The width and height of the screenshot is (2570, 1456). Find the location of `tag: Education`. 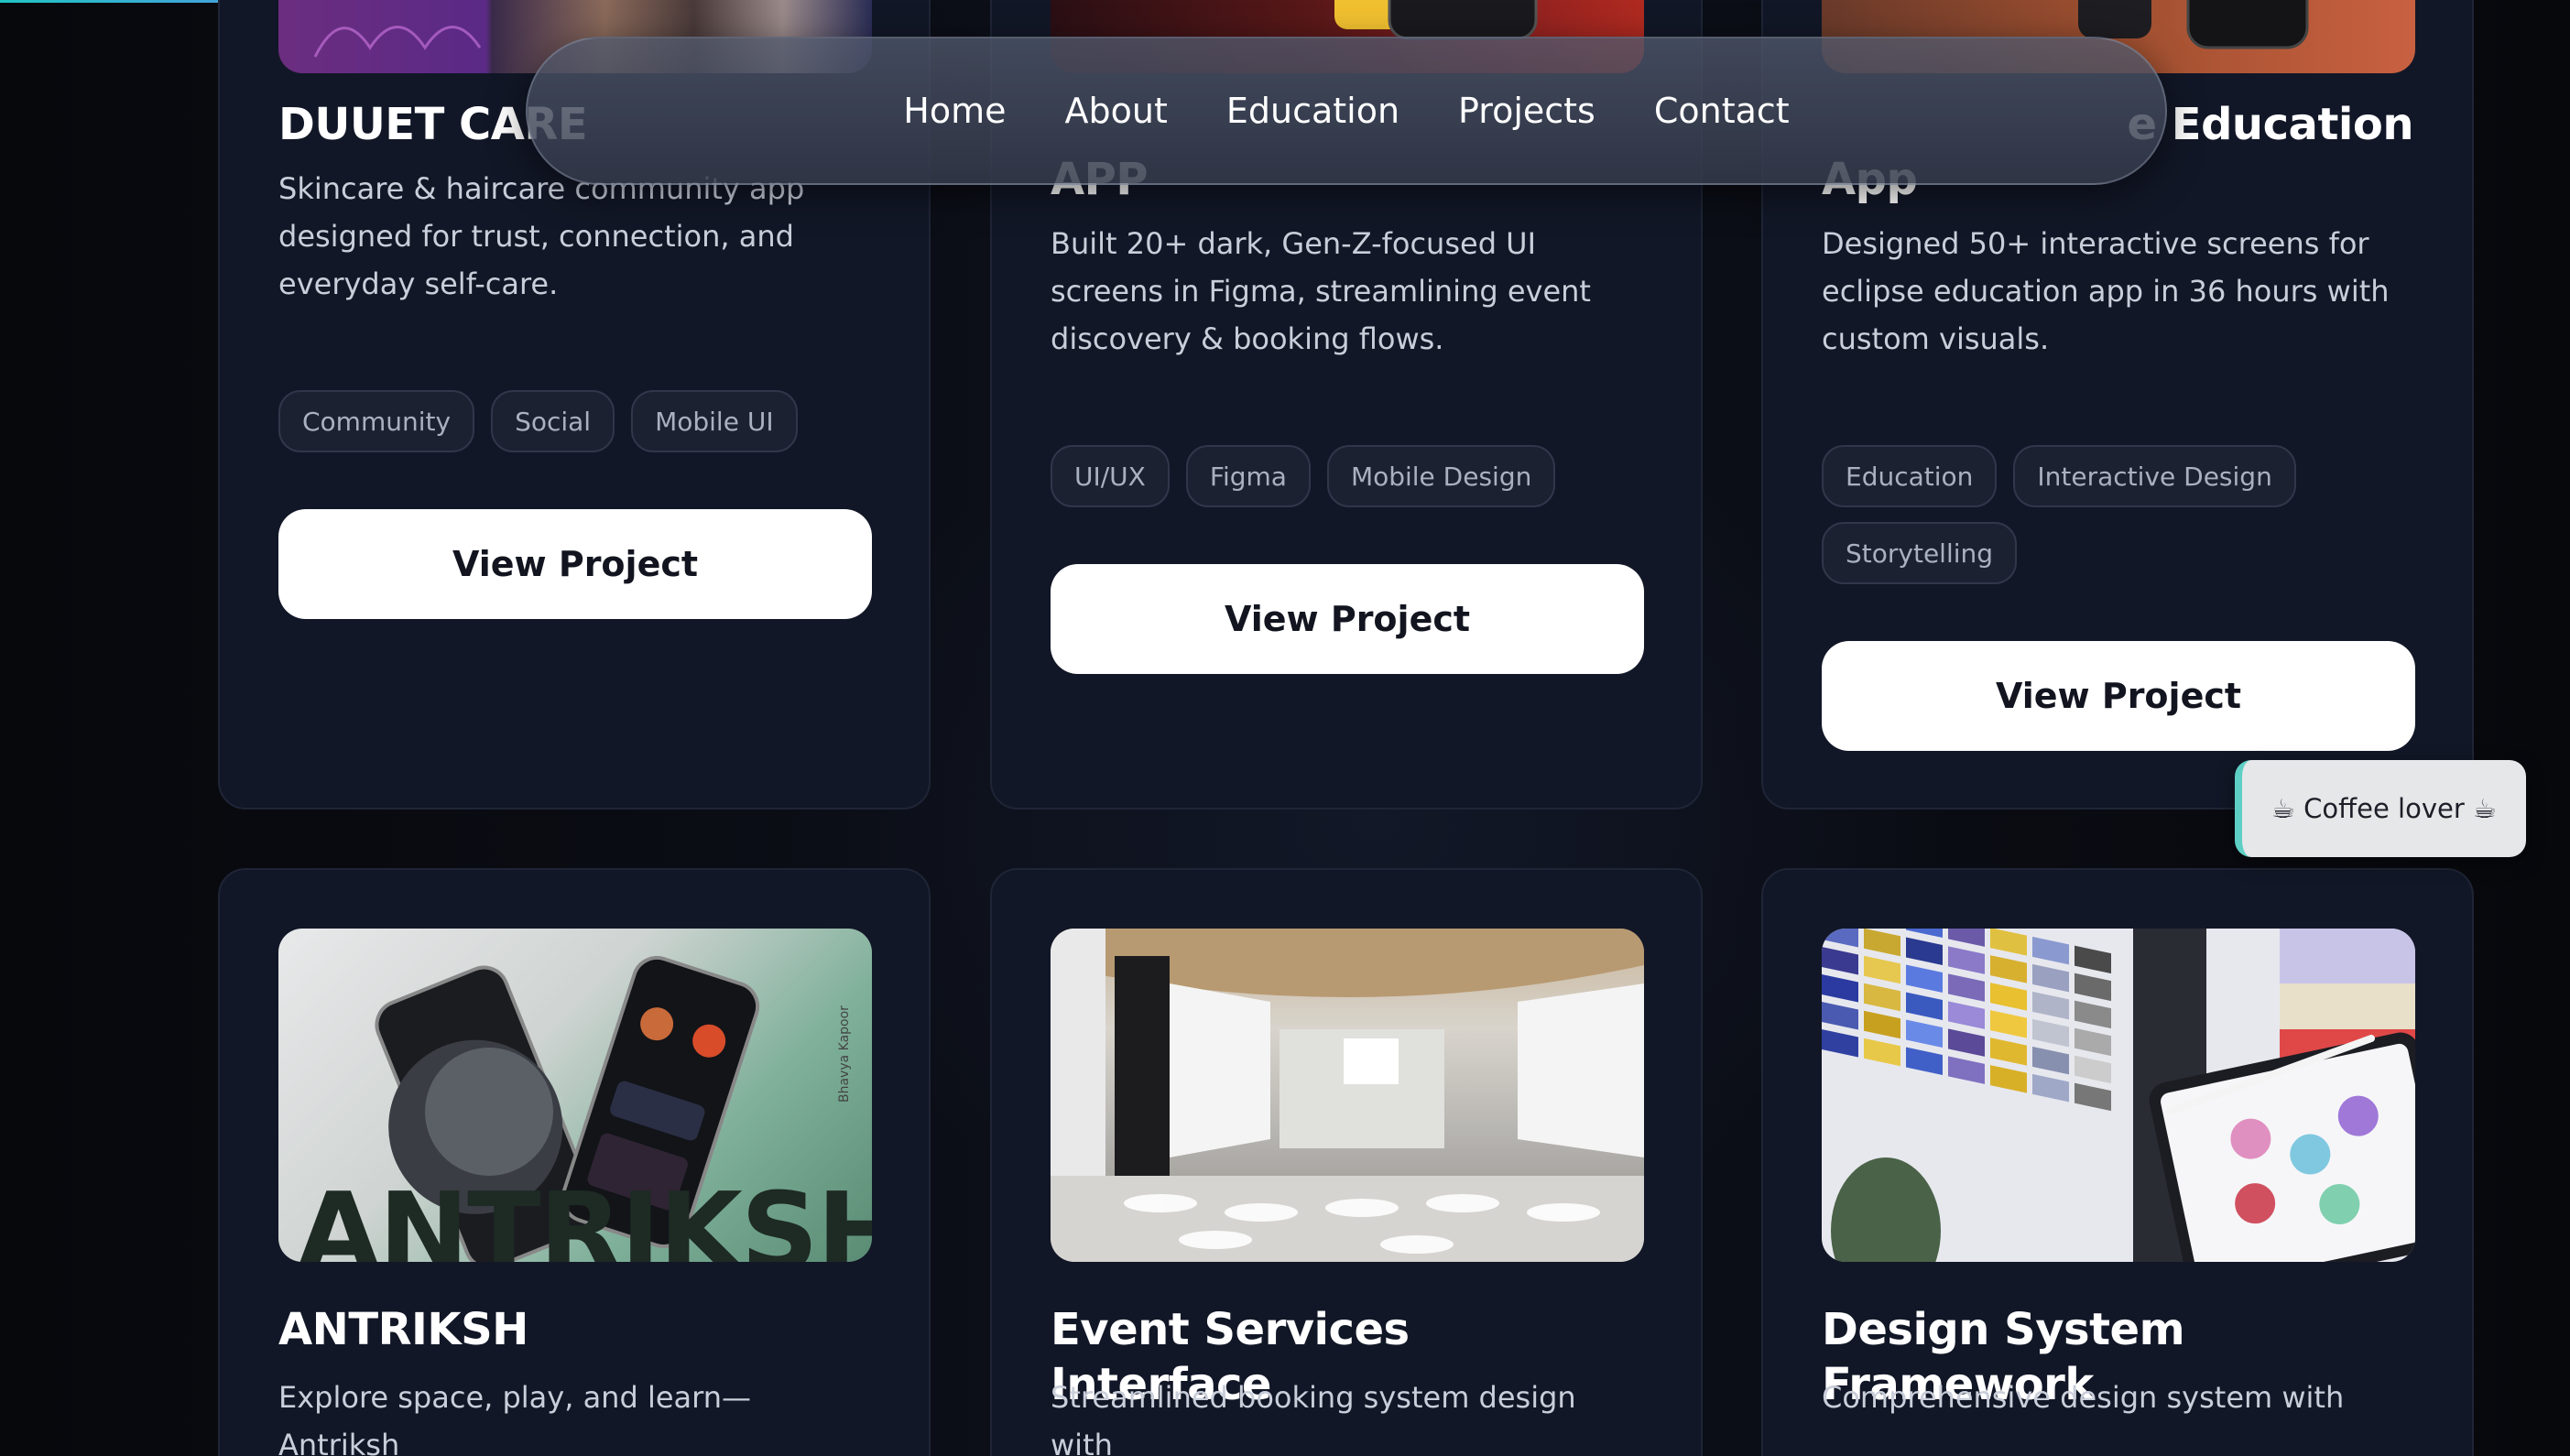

tag: Education is located at coordinates (1910, 476).